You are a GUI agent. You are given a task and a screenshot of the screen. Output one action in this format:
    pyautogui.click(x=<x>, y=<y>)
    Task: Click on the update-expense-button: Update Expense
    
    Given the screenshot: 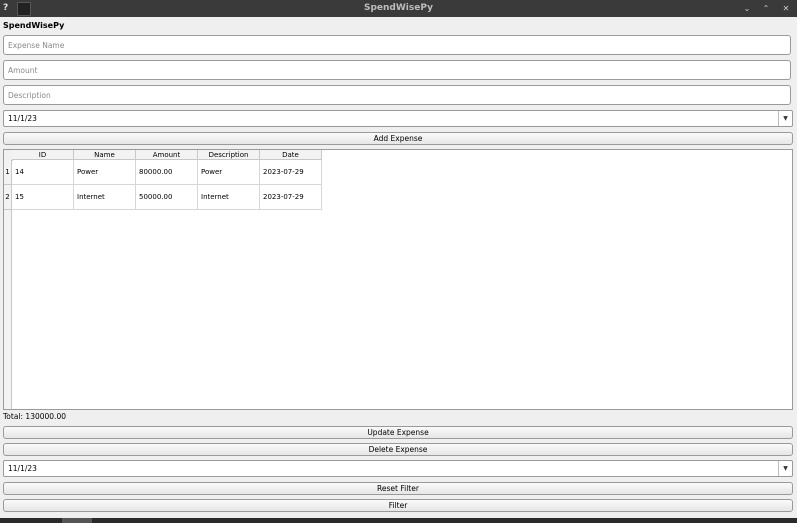 What is the action you would take?
    pyautogui.click(x=398, y=432)
    